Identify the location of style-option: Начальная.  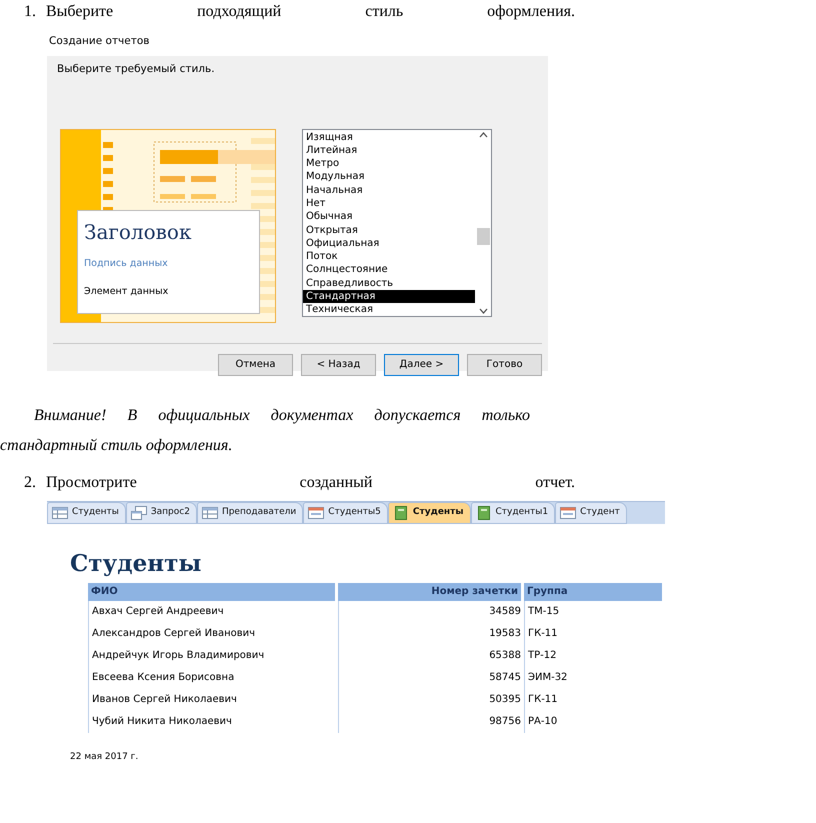
(389, 190).